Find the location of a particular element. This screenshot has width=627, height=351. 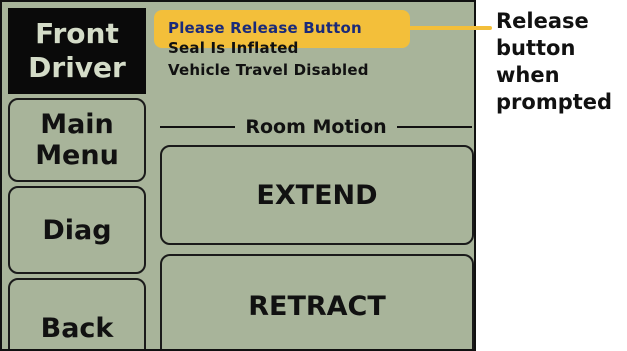

room-motion-title: Room Motion is located at coordinates (316, 127).